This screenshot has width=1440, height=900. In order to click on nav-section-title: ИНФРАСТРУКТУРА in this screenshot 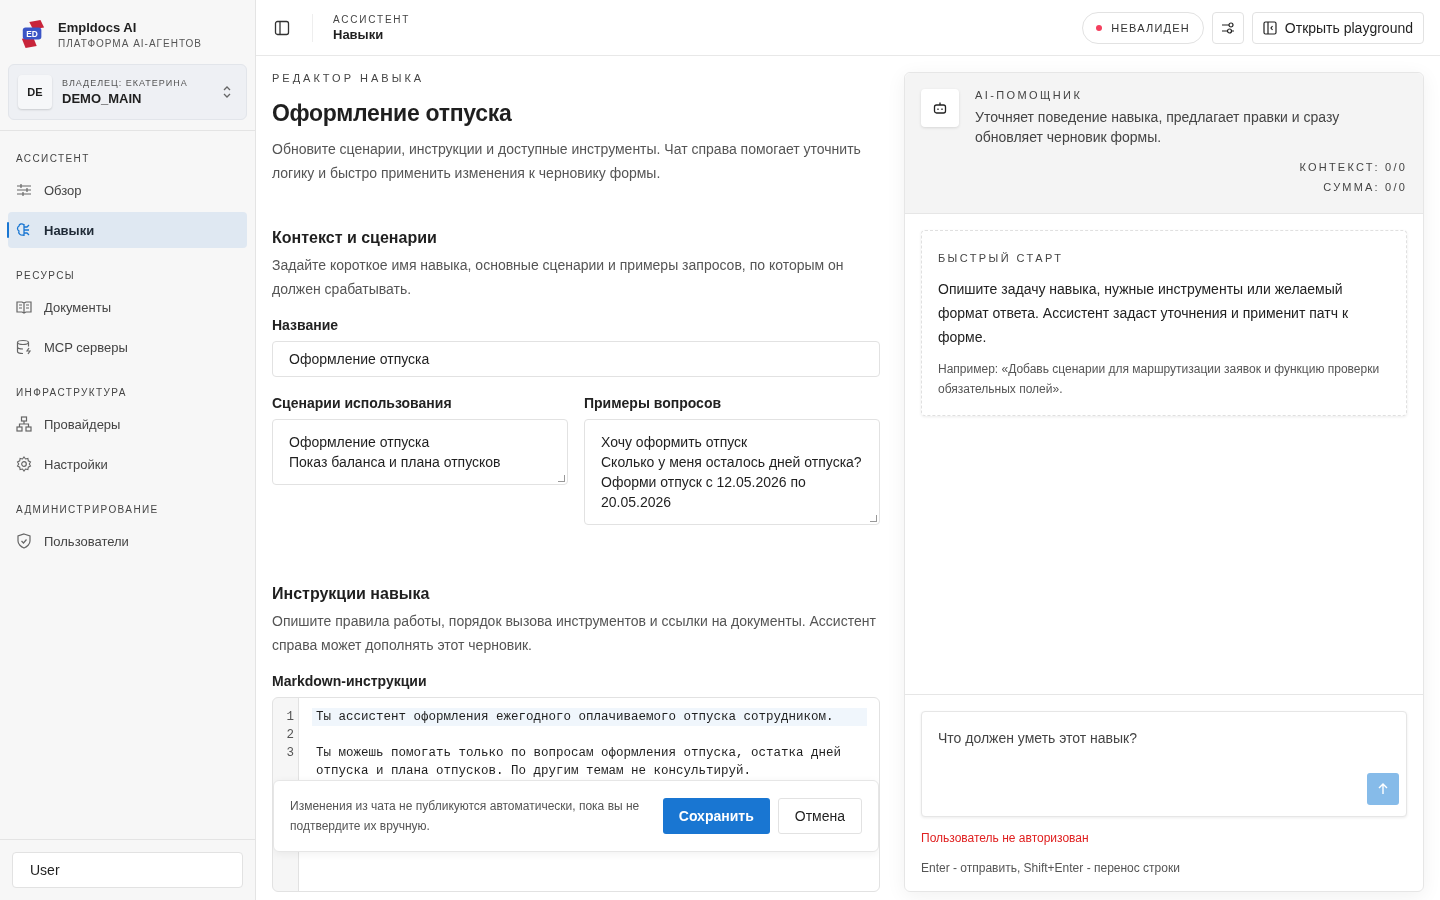, I will do `click(71, 392)`.